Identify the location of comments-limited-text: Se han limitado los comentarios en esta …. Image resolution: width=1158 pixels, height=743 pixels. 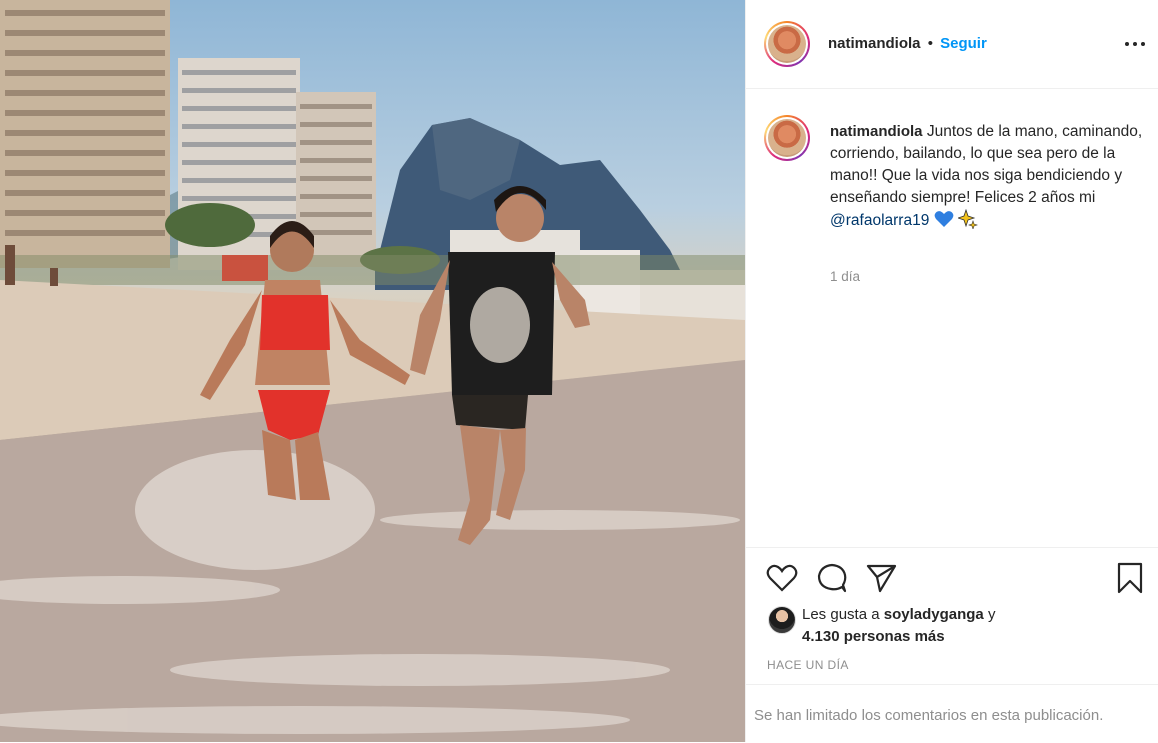
(929, 715).